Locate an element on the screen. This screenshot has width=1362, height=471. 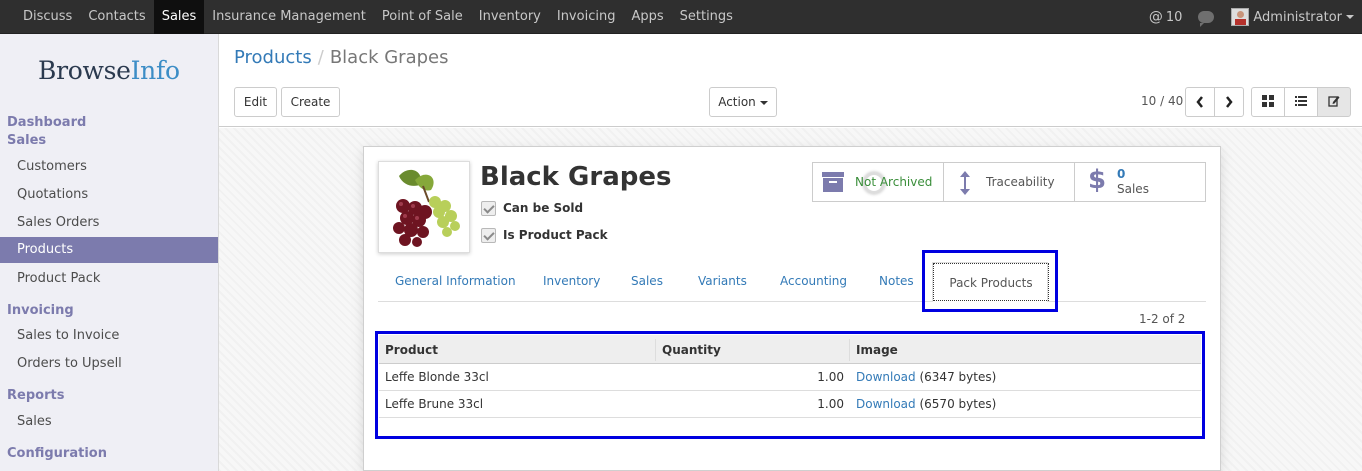
arrows-vertical-icon is located at coordinates (965, 183).